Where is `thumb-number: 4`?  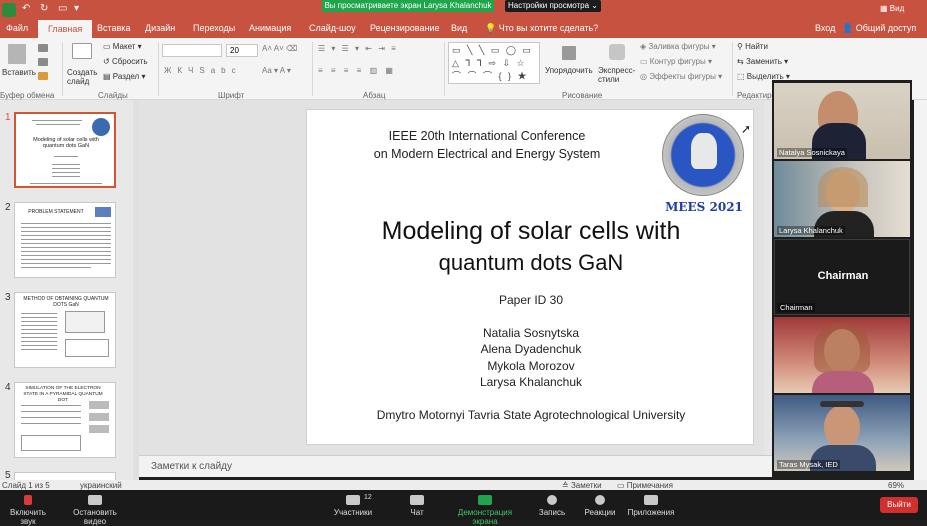 thumb-number: 4 is located at coordinates (8, 387).